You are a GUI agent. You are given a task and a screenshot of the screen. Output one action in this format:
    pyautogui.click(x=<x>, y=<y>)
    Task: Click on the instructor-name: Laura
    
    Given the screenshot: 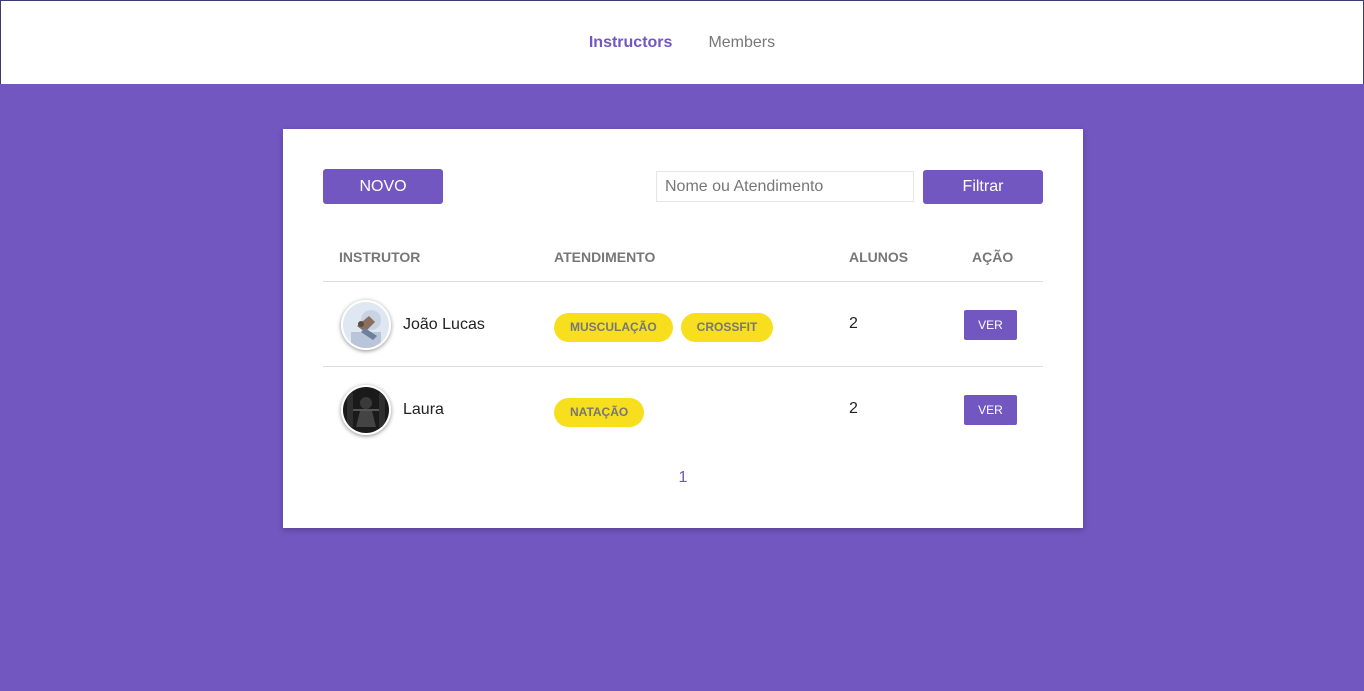 What is the action you would take?
    pyautogui.click(x=423, y=409)
    